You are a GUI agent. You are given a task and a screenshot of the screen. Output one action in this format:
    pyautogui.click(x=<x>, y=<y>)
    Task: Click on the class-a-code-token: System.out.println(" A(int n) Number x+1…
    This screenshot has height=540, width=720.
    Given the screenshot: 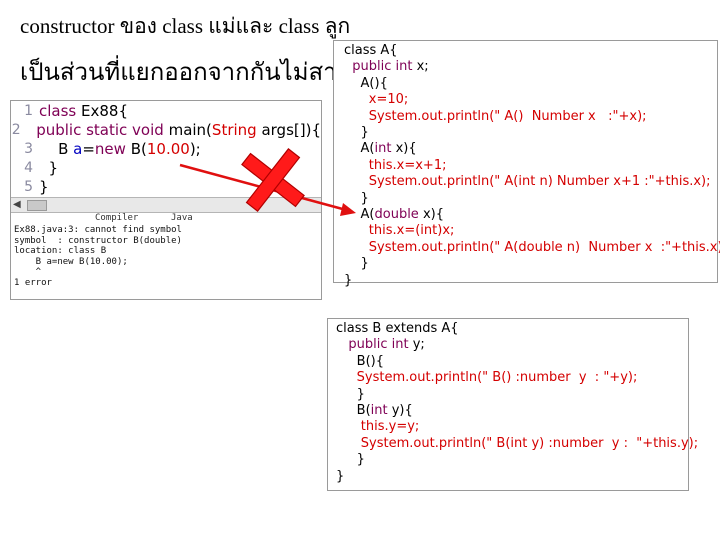 What is the action you would take?
    pyautogui.click(x=527, y=182)
    